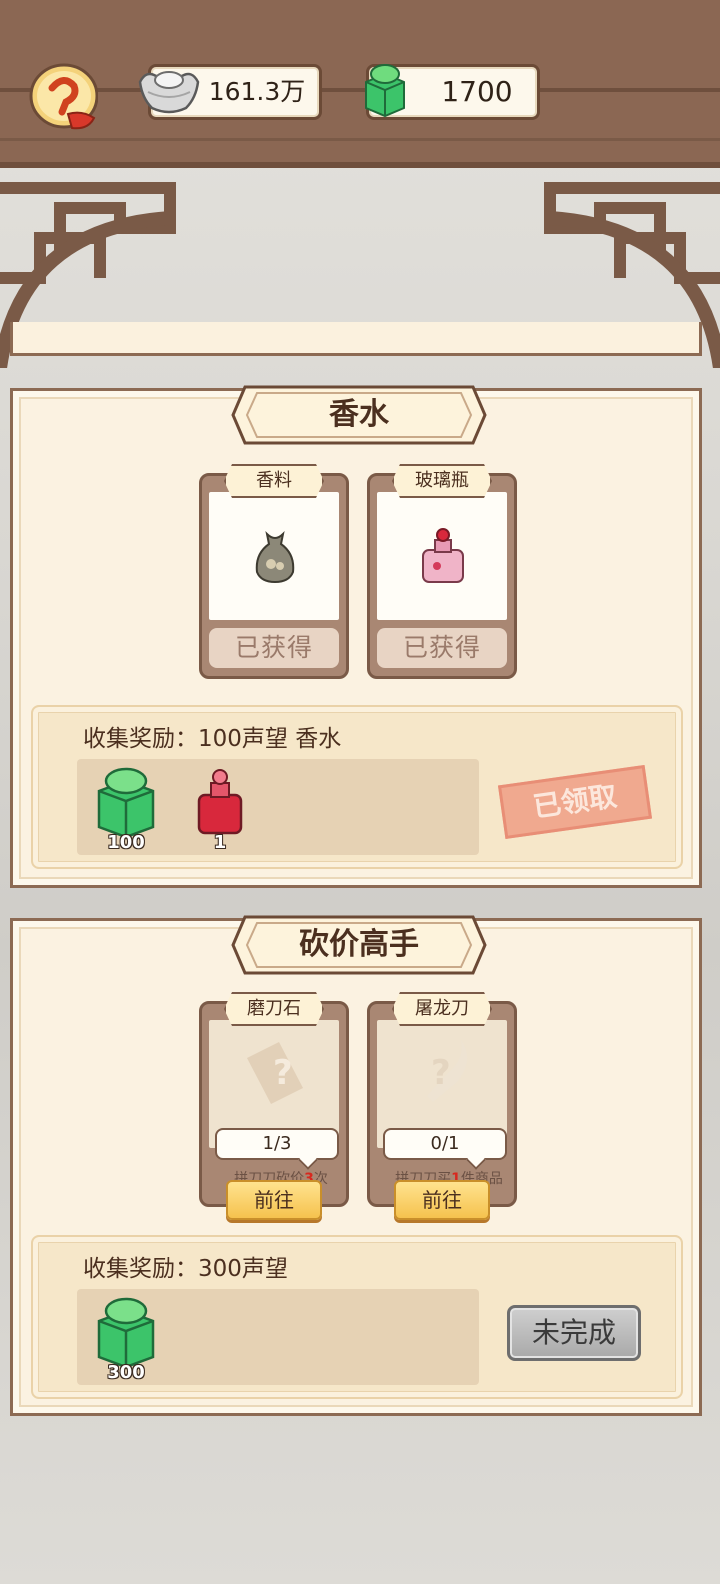 This screenshot has height=1584, width=720. What do you see at coordinates (477, 91) in the screenshot?
I see `jade-amount: 1700` at bounding box center [477, 91].